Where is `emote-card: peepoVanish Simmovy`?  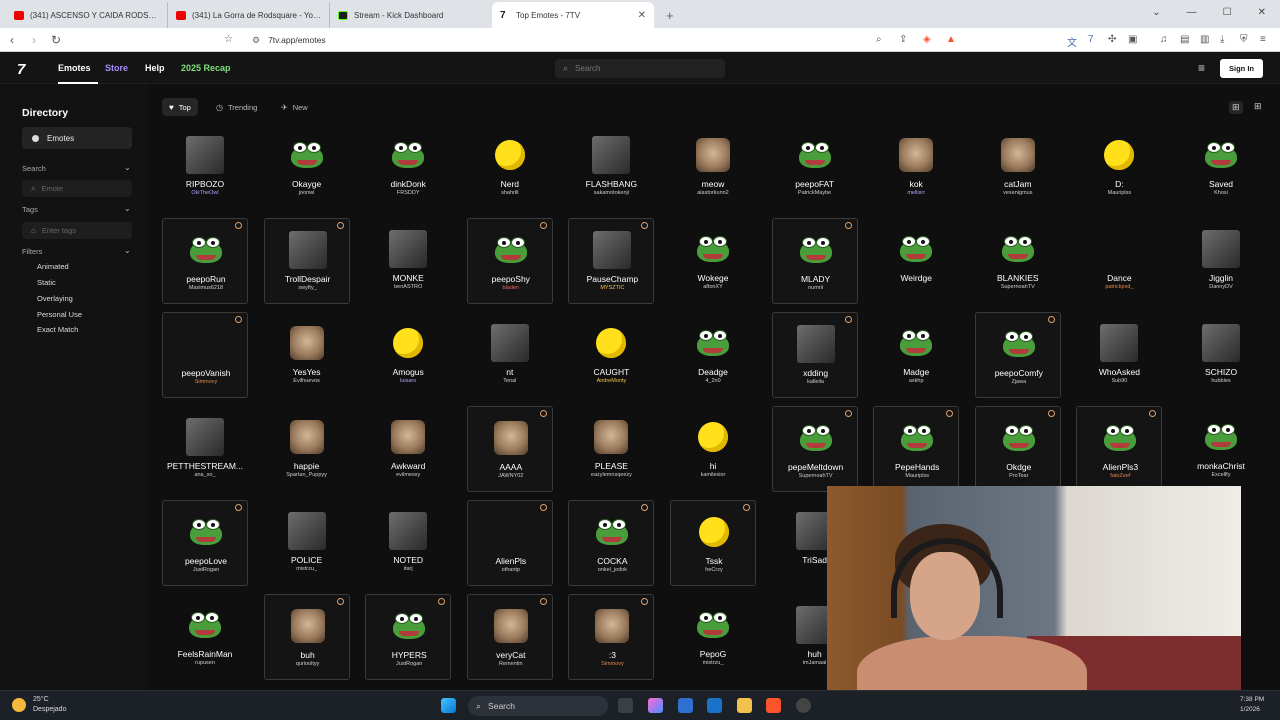
emote-card: peepoVanish Simmovy is located at coordinates (205, 355).